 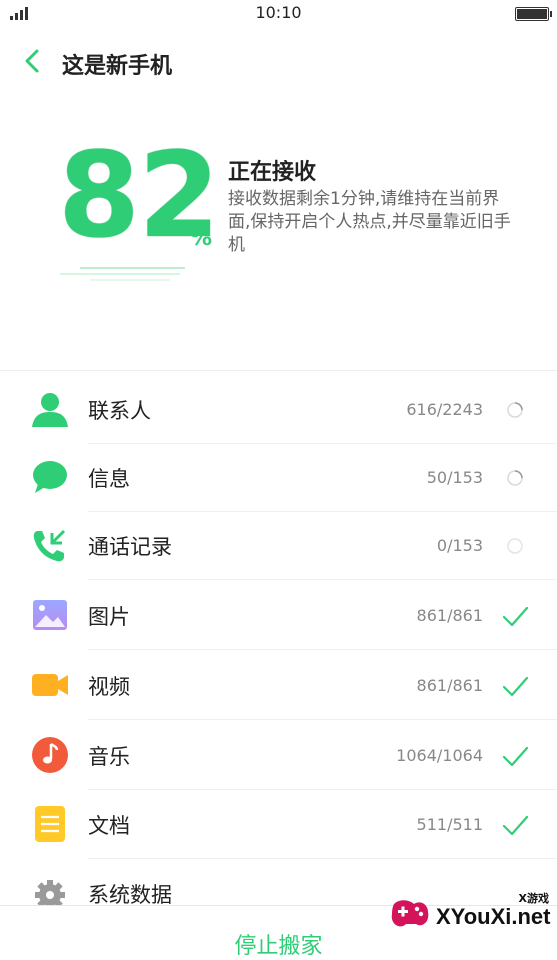 What do you see at coordinates (130, 547) in the screenshot?
I see `list-item-label: 通话记录` at bounding box center [130, 547].